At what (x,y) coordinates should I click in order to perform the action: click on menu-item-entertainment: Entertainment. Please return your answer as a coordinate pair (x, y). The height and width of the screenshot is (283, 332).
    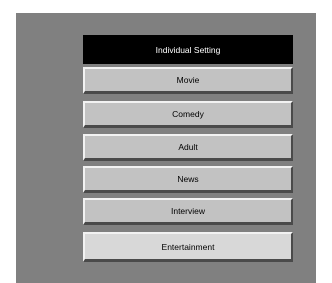
    Looking at the image, I should click on (188, 247).